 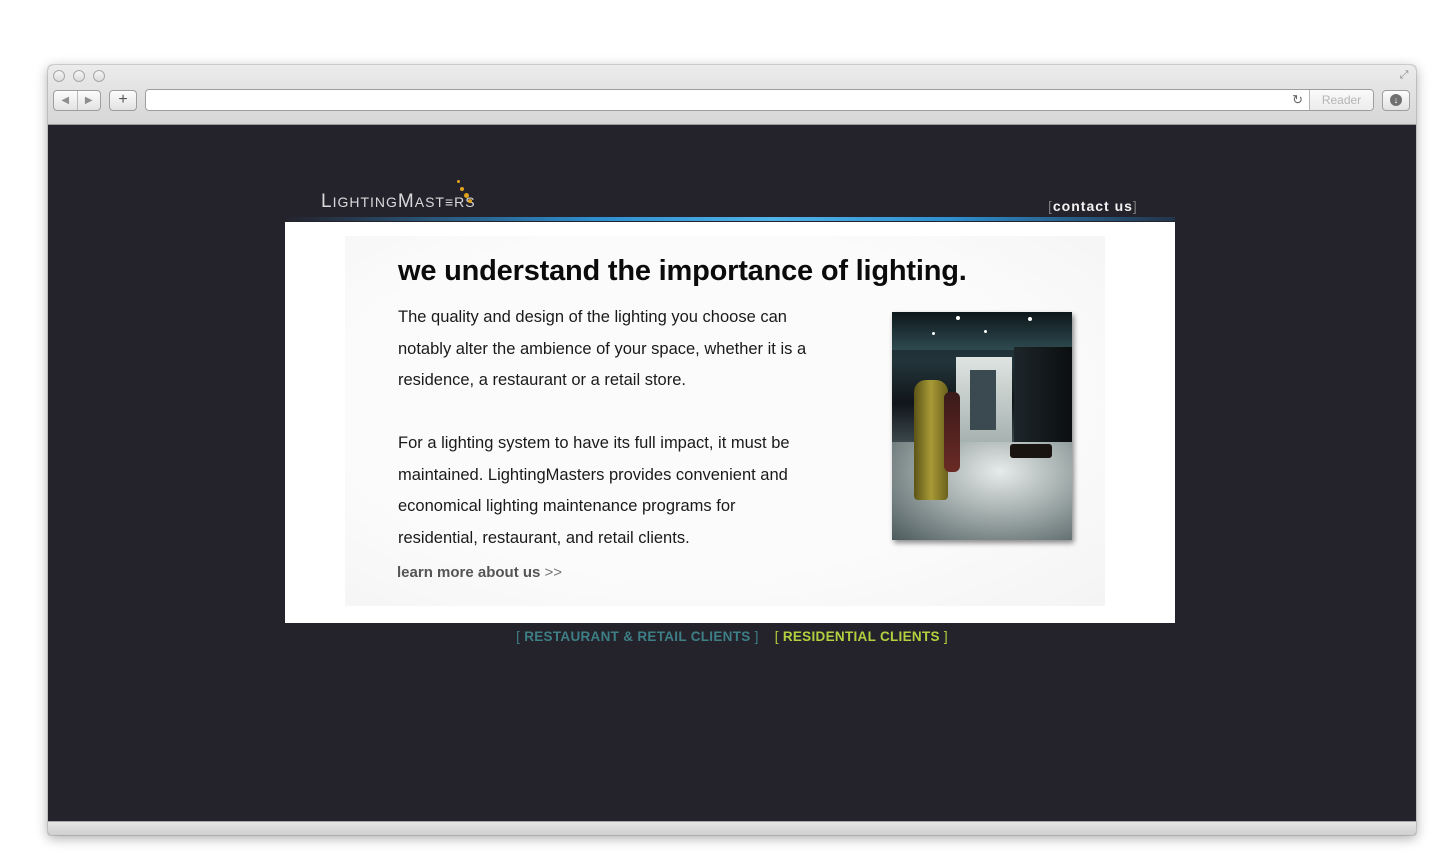 I want to click on zoom-window-button, so click(x=99, y=76).